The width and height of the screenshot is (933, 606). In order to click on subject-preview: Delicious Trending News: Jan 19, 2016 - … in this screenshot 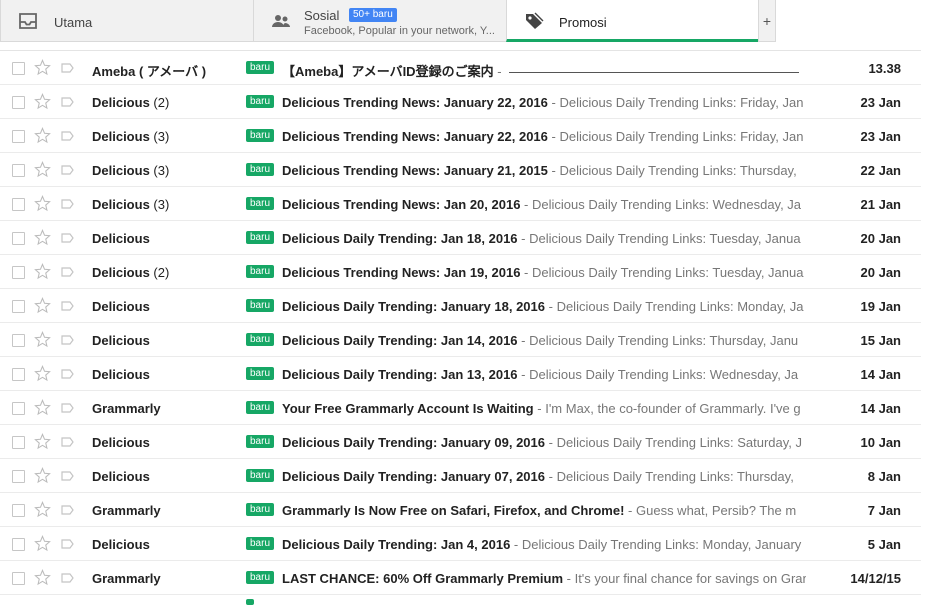, I will do `click(544, 272)`.